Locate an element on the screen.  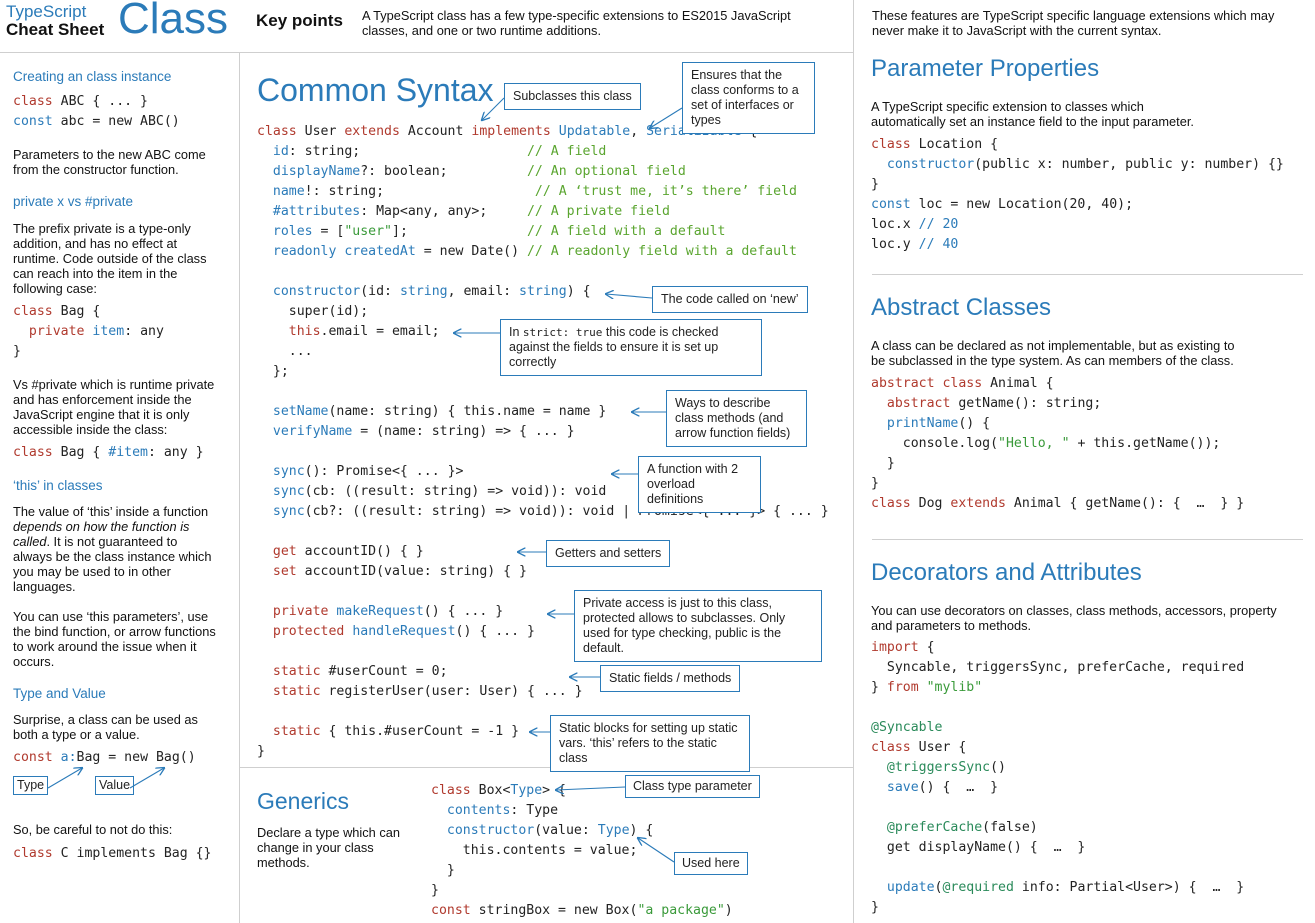
section-title-abstract-classes: Abstract Classes is located at coordinates (961, 307).